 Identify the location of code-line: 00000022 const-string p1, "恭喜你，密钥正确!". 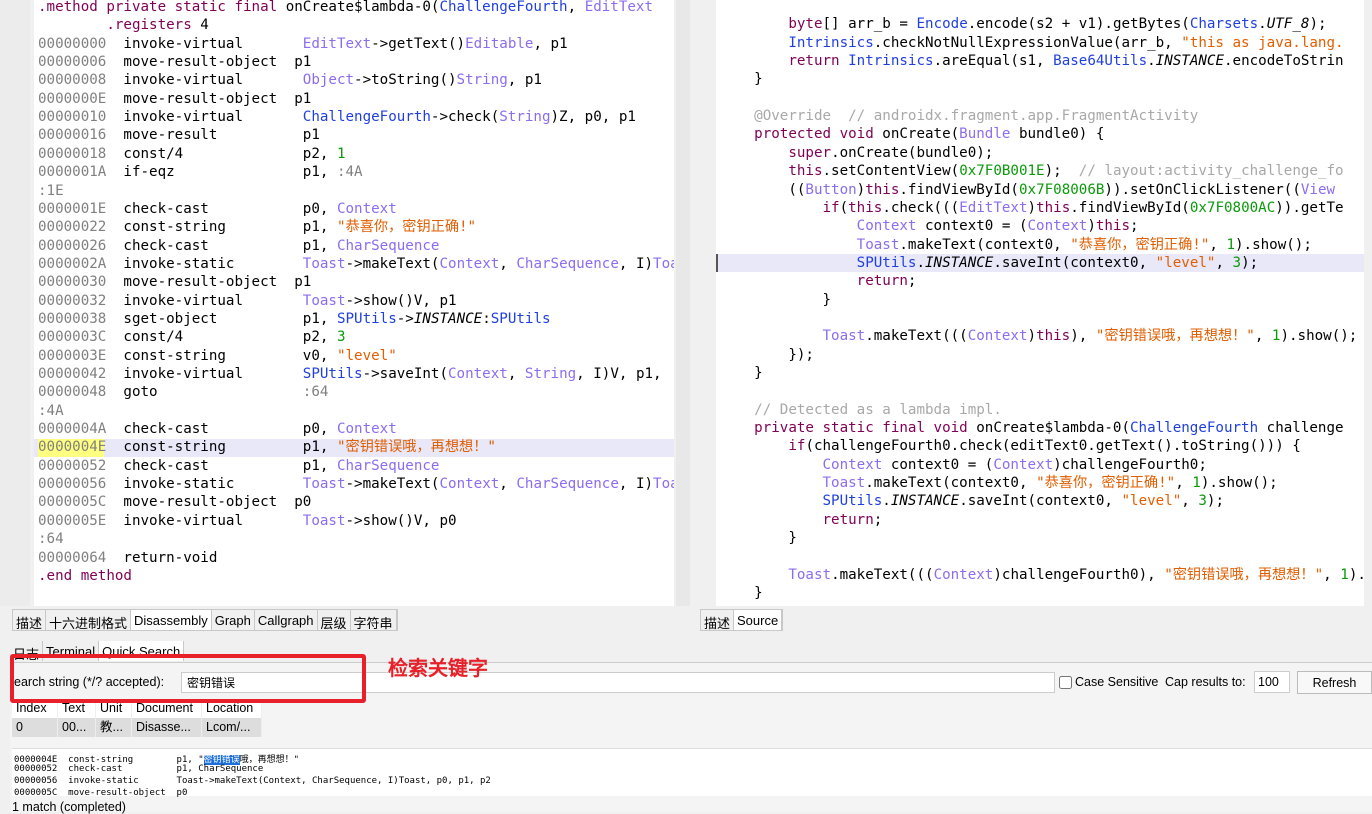
(257, 227).